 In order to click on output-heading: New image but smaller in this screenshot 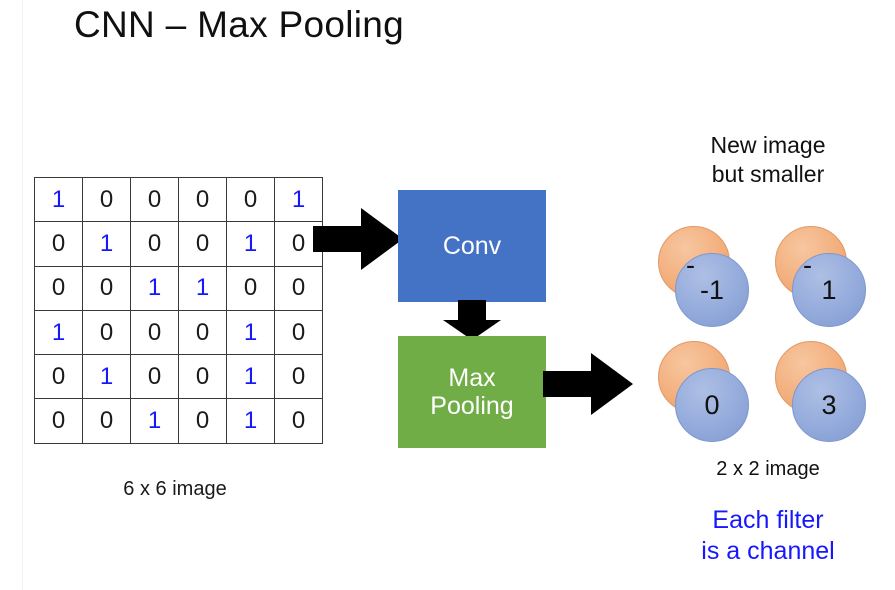, I will do `click(768, 160)`.